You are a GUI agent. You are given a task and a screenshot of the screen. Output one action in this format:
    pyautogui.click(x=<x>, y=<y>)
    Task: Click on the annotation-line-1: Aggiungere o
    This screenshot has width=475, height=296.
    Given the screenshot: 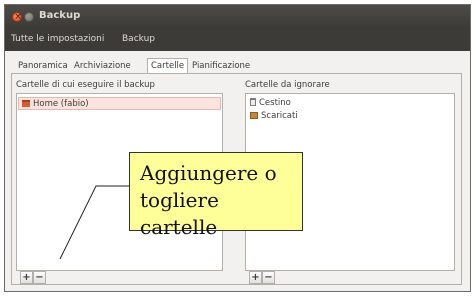 What is the action you would take?
    pyautogui.click(x=208, y=173)
    